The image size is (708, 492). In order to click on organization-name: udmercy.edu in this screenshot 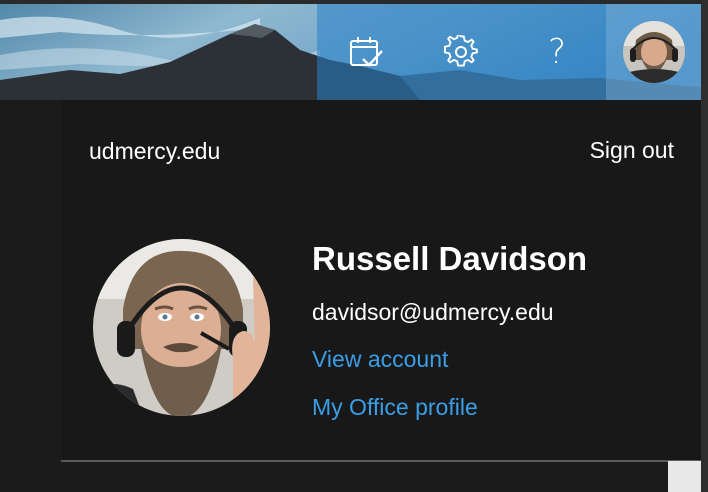, I will do `click(155, 151)`.